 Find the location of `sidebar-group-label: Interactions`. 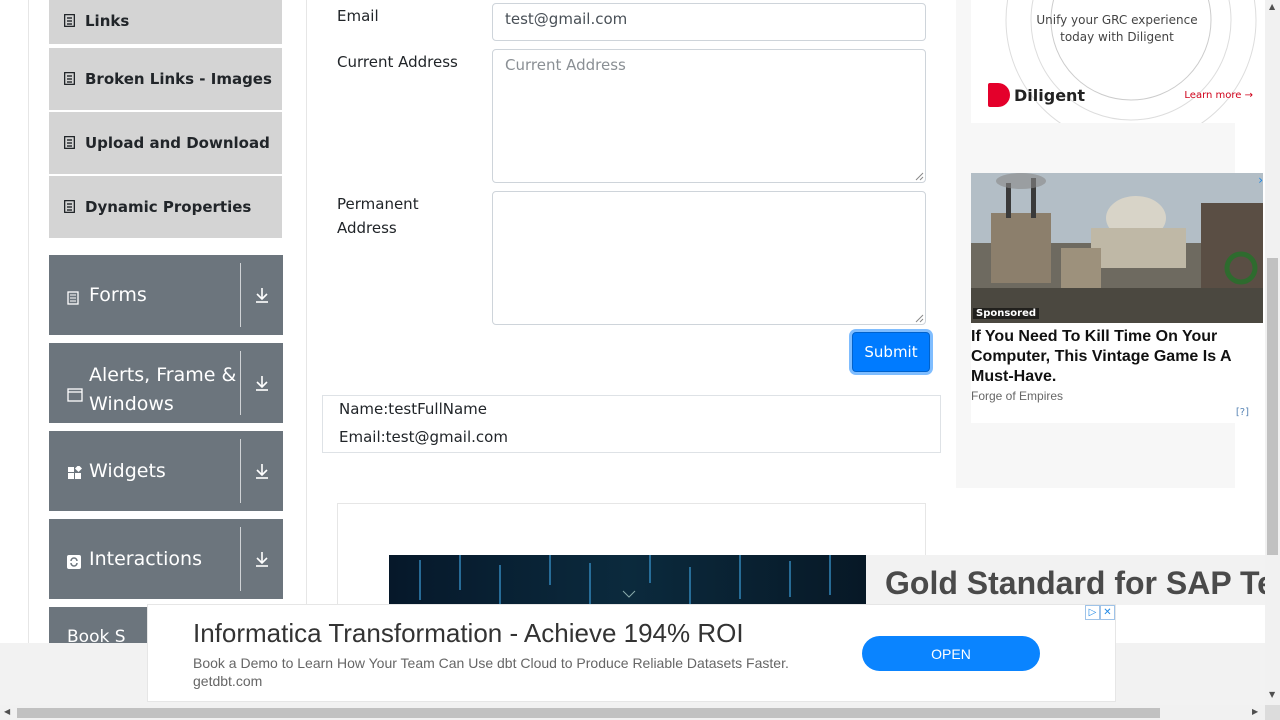

sidebar-group-label: Interactions is located at coordinates (145, 559).